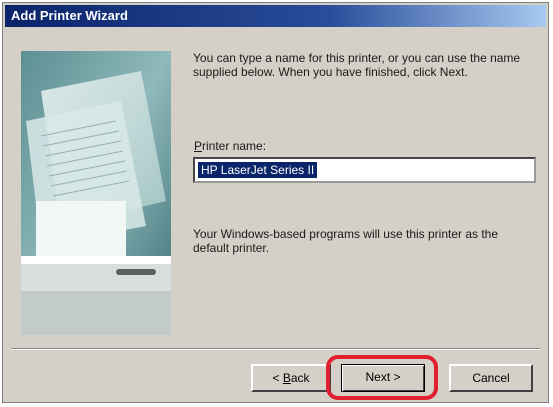  I want to click on cancel-button: Cancel, so click(491, 378).